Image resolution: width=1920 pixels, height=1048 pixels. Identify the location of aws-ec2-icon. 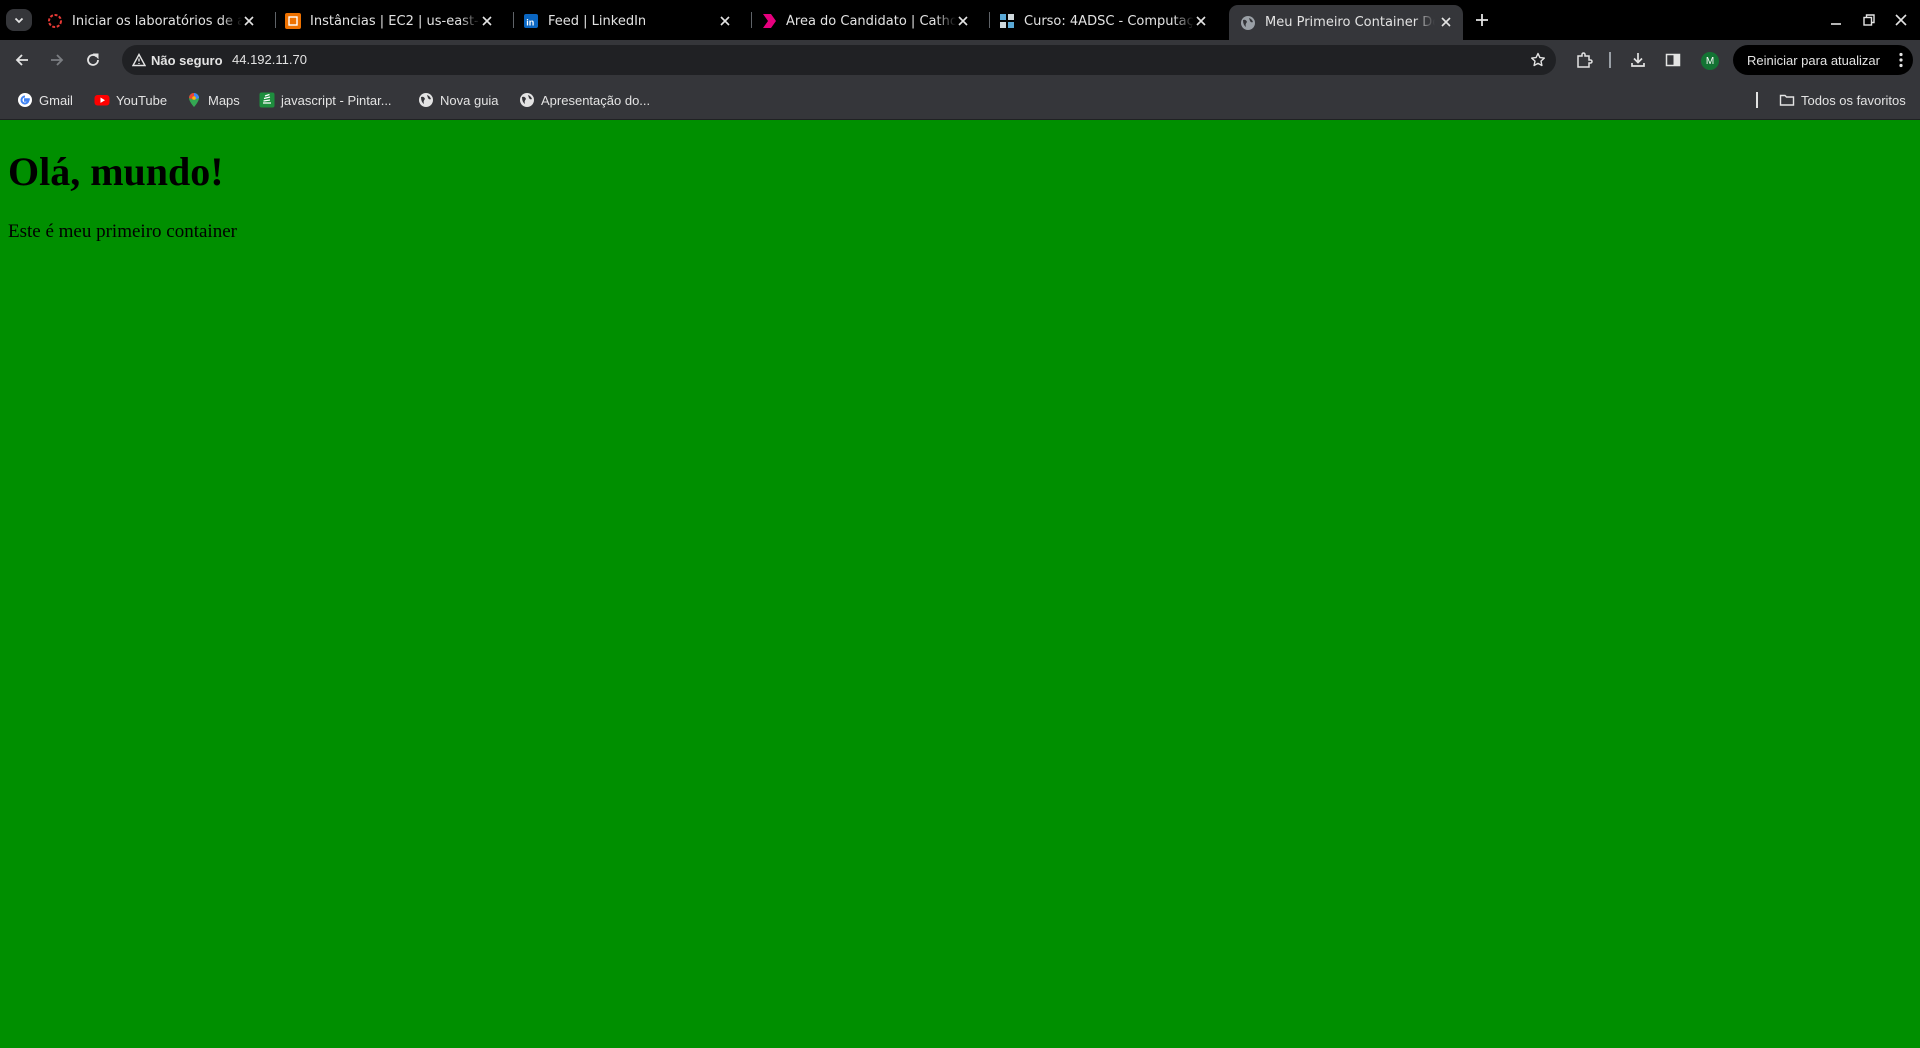
(293, 21).